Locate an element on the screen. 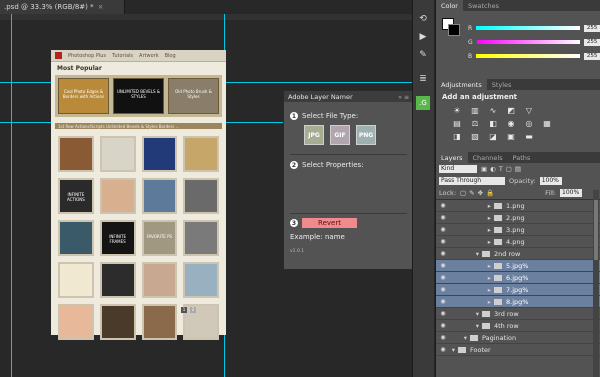 The width and height of the screenshot is (600, 377). layer-name: 2nd row is located at coordinates (507, 253).